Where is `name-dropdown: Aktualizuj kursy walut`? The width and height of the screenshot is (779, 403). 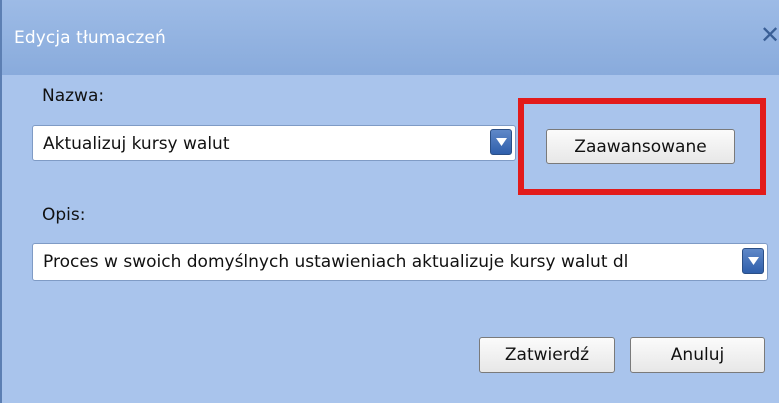 name-dropdown: Aktualizuj kursy walut is located at coordinates (274, 143).